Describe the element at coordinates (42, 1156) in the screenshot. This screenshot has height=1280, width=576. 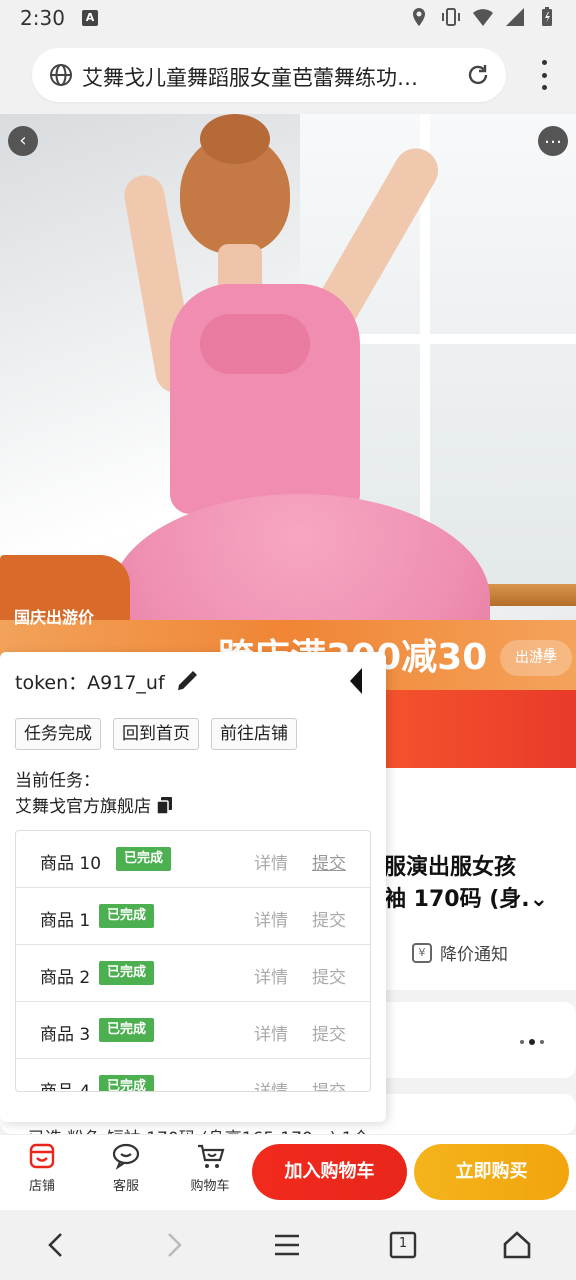
I see `shop-icon` at that location.